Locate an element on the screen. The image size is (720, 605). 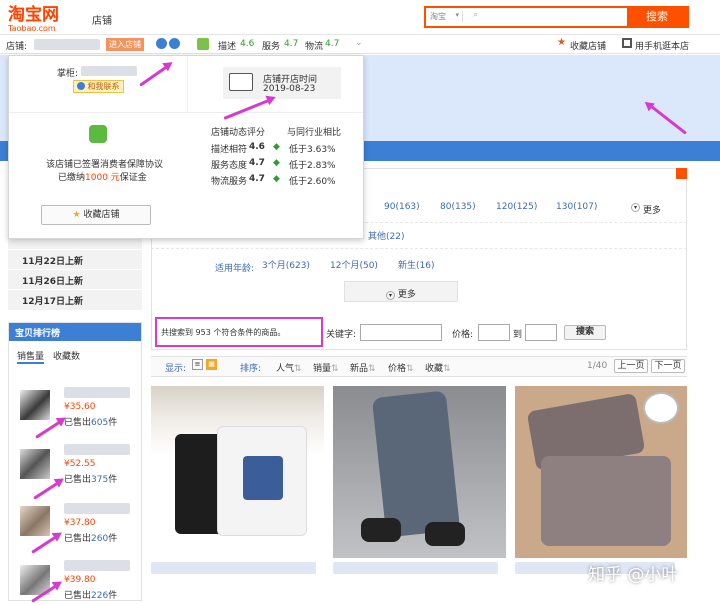
sort-sales: 销量⇅ is located at coordinates (326, 367).